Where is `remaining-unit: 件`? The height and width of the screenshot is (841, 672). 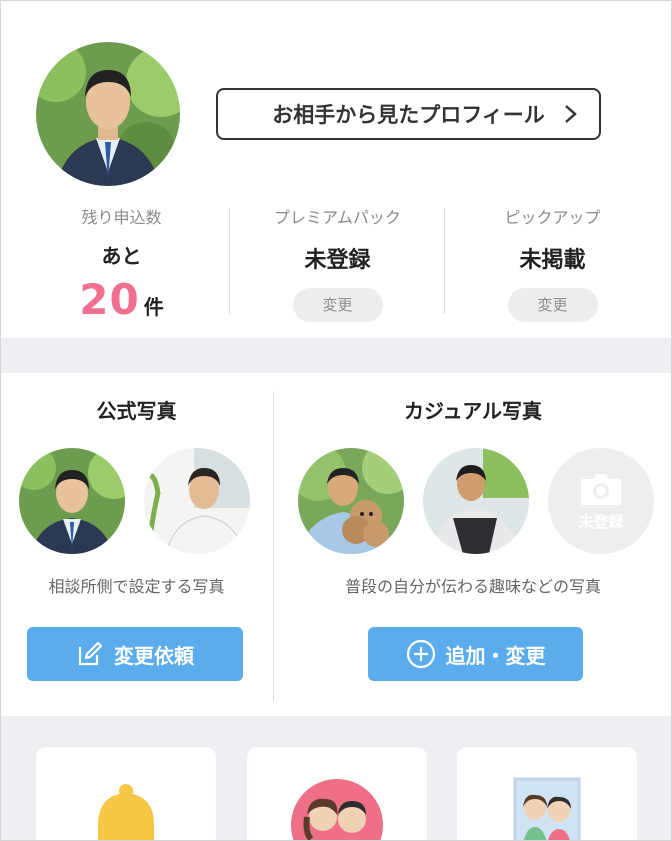
remaining-unit: 件 is located at coordinates (153, 307).